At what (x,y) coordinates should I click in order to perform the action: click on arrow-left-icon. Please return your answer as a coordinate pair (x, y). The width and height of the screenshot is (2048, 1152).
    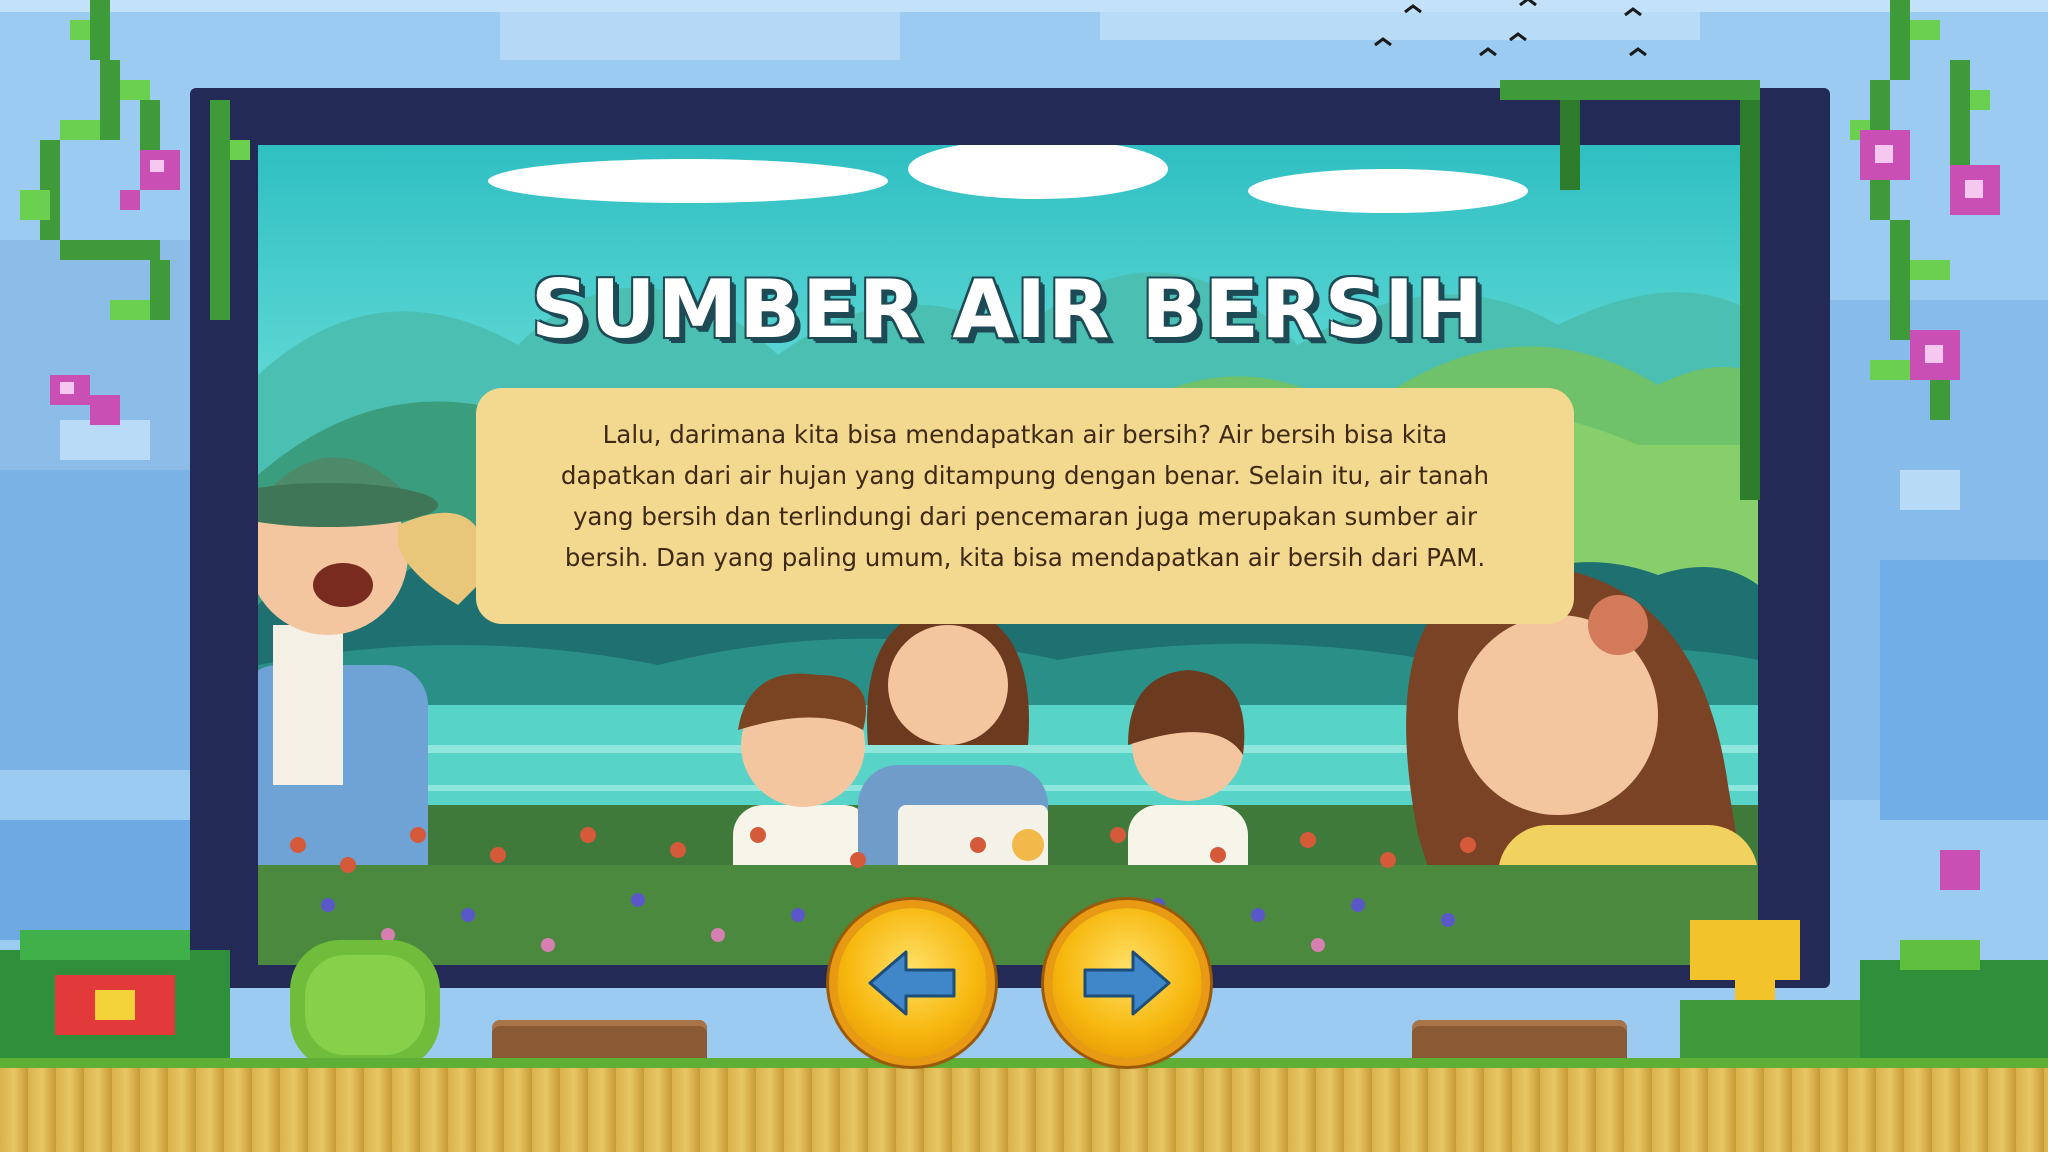
    Looking at the image, I should click on (912, 983).